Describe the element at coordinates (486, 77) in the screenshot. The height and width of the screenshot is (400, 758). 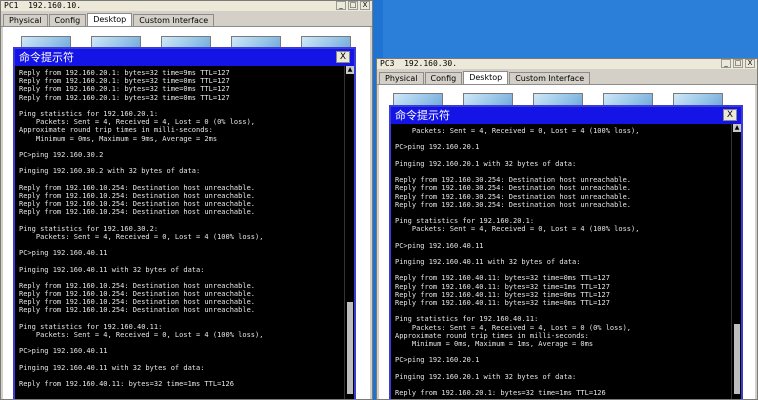
I see `pc3-tab-desktop: Desktop` at that location.